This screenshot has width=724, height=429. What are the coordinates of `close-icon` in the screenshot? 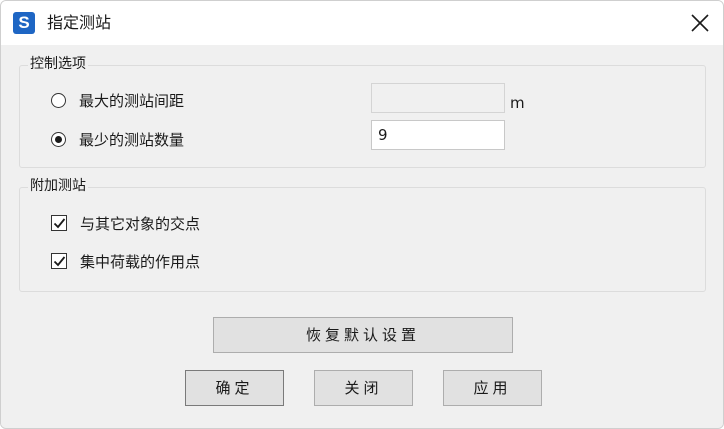 It's located at (700, 23).